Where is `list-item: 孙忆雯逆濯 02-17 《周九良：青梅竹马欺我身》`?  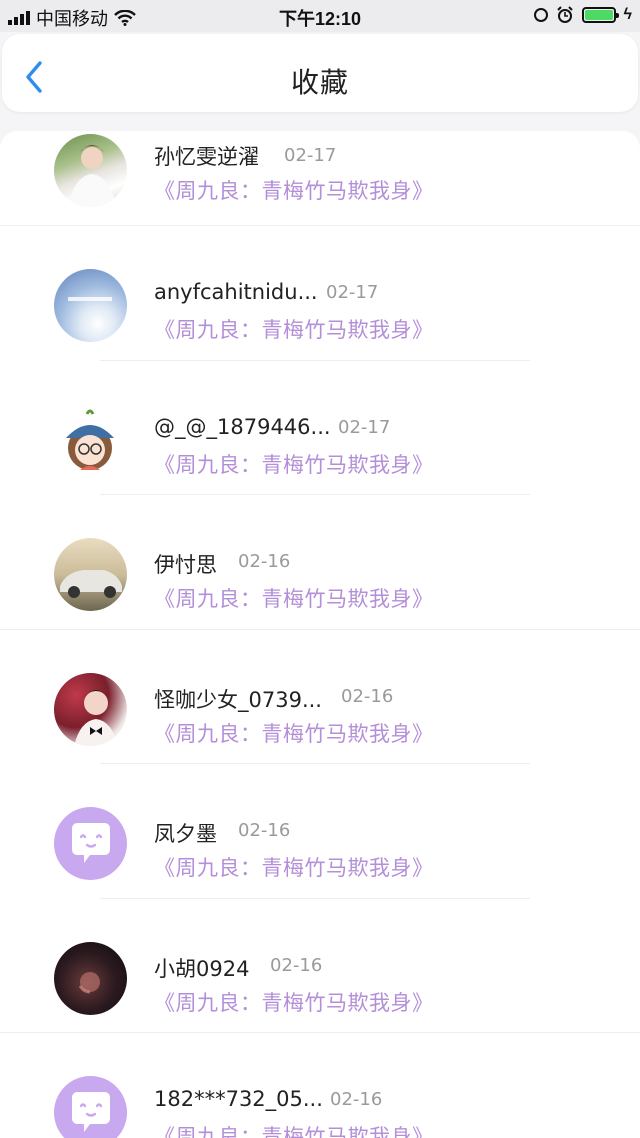
list-item: 孙忆雯逆濯 02-17 《周九良：青梅竹马欺我身》 is located at coordinates (320, 178).